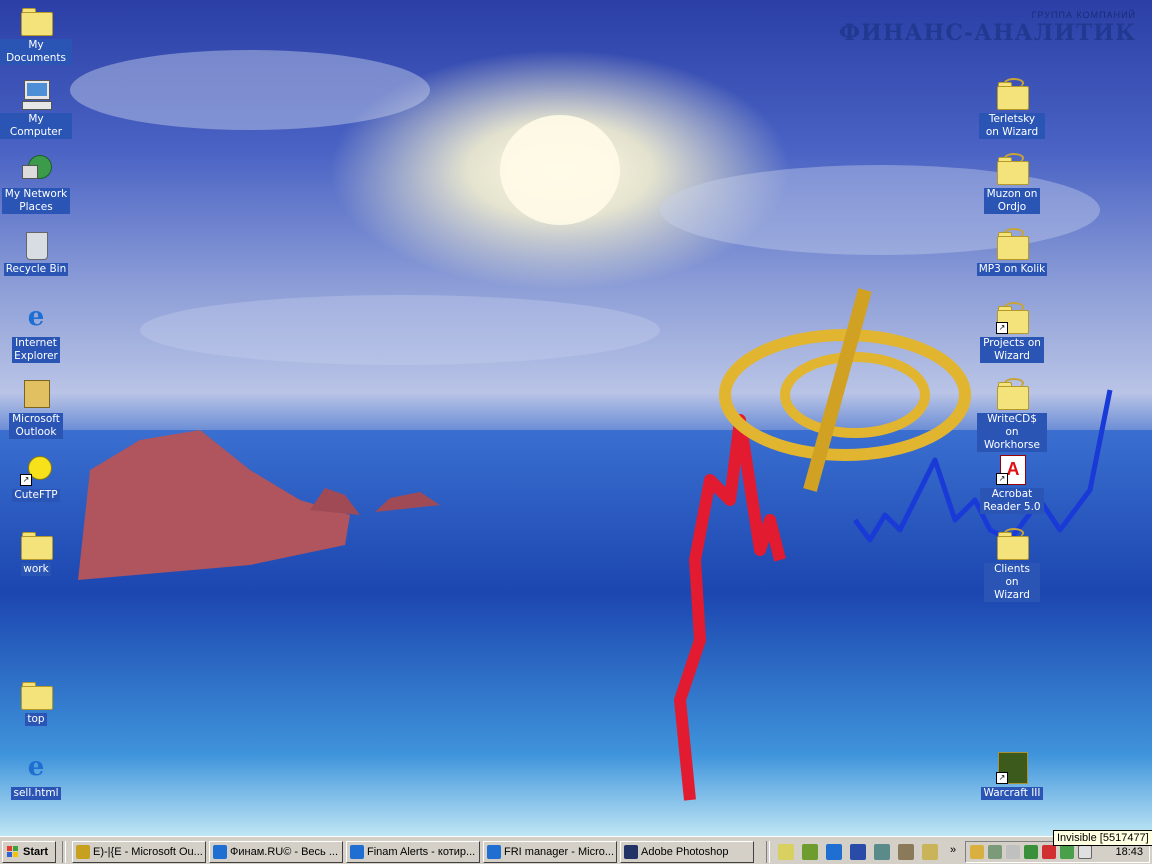 This screenshot has width=1152, height=864. I want to click on desktop-icon-my-network-places: My Network Places, so click(36, 183).